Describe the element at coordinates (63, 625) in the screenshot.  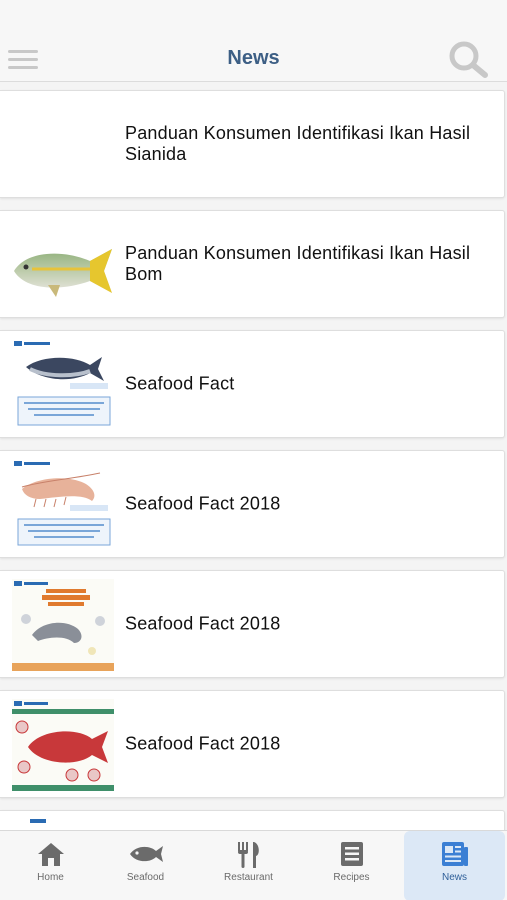
I see `seafood-savers-udang-infographic` at that location.